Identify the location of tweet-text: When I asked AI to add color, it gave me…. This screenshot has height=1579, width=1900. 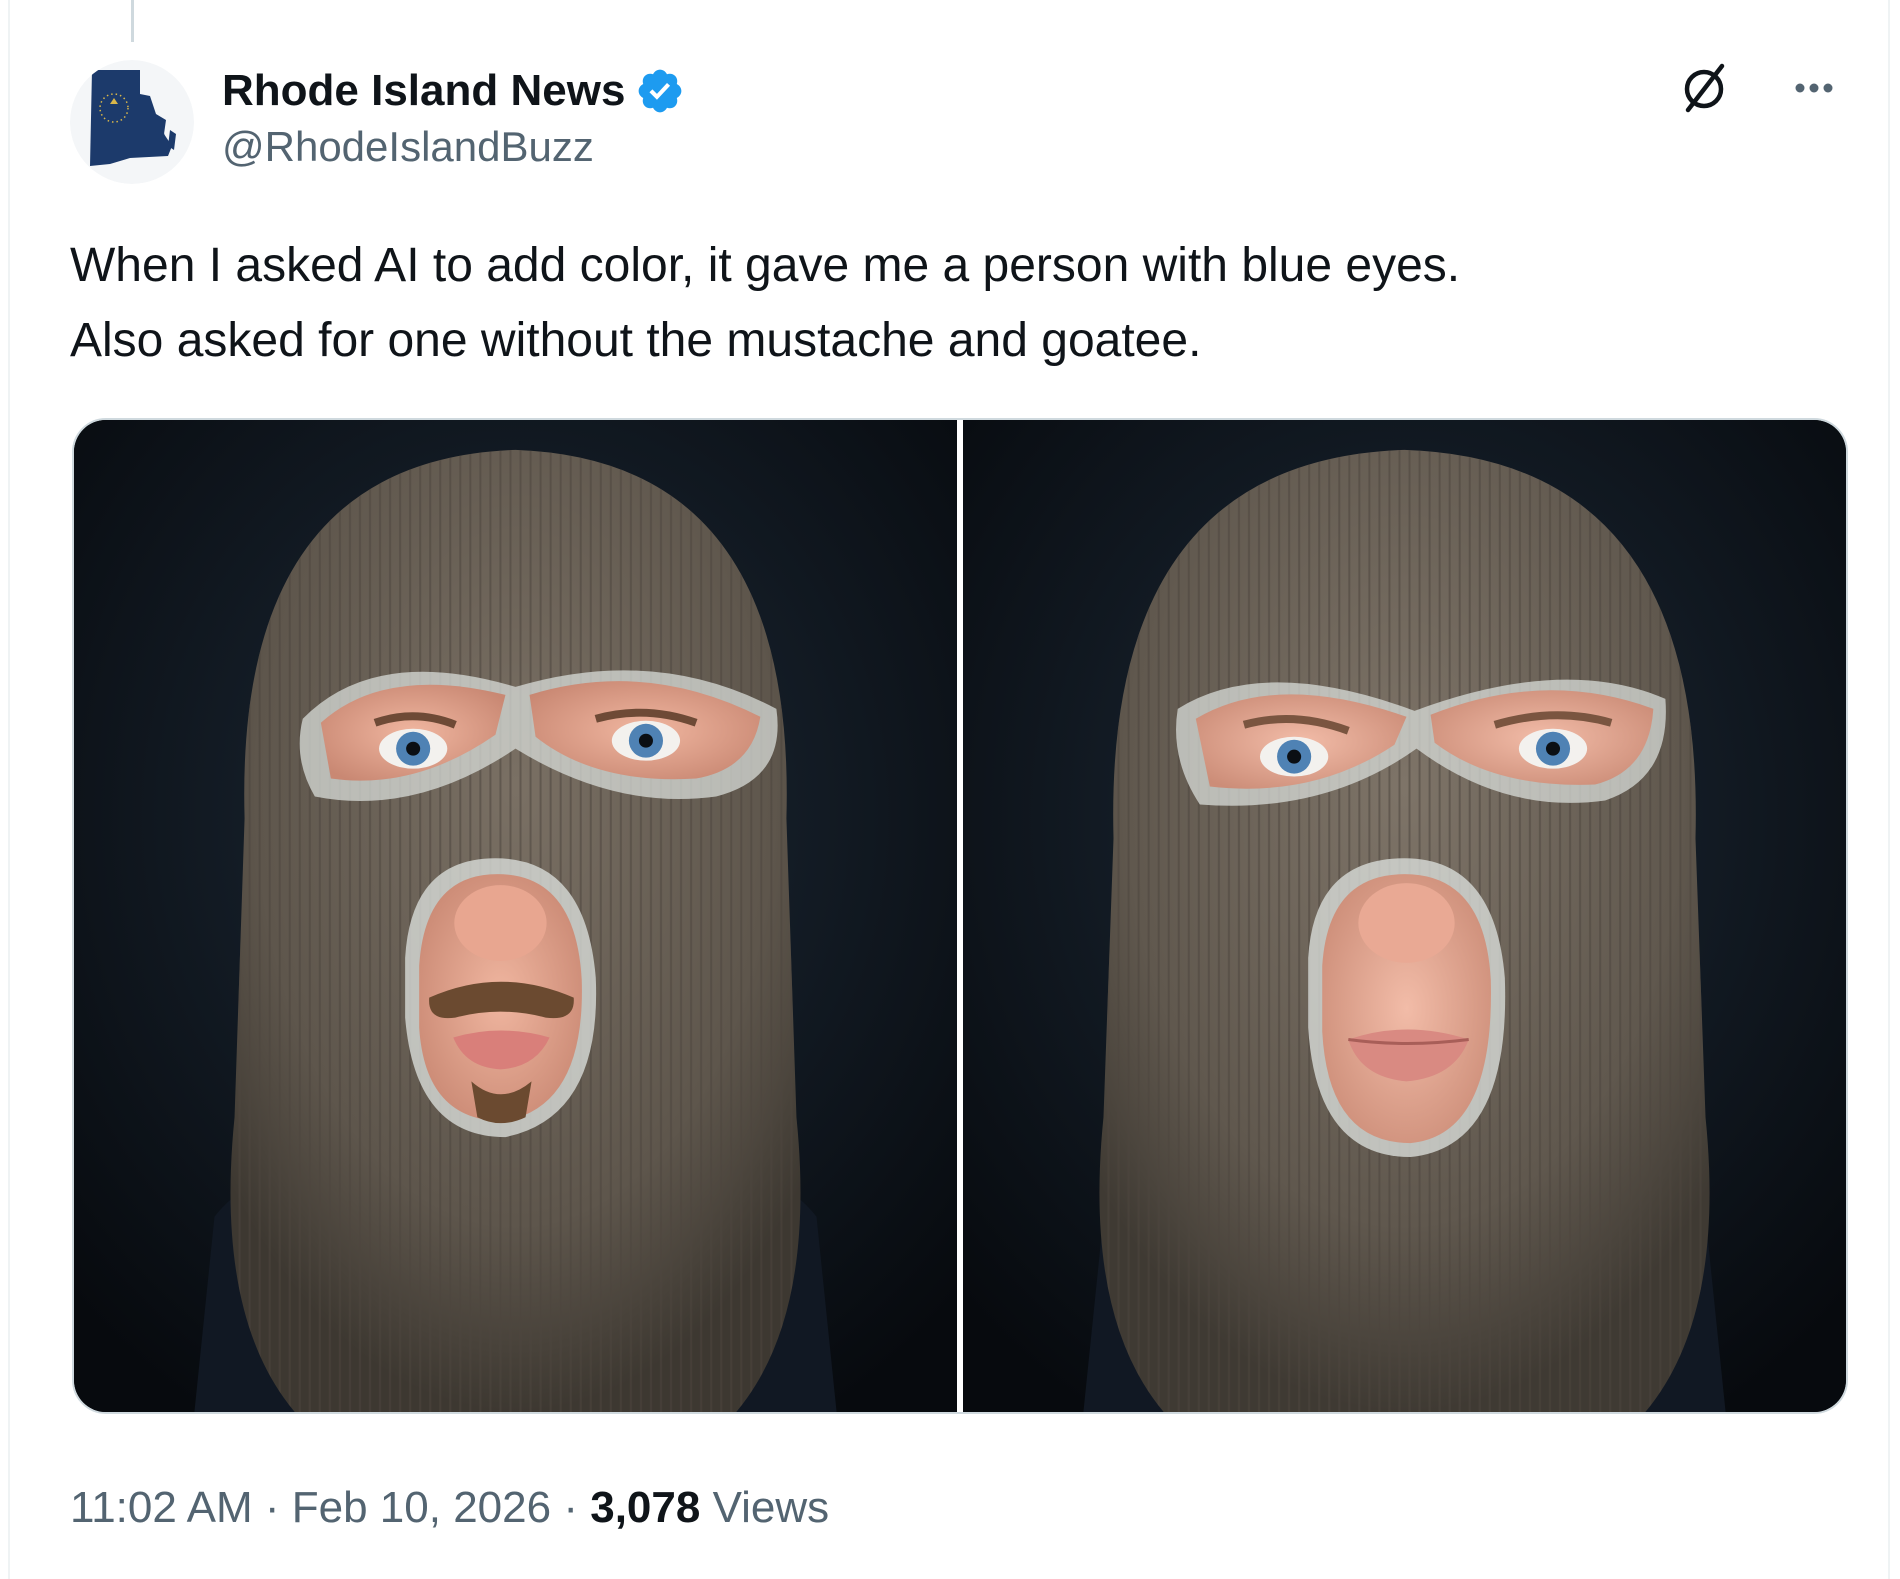
(950, 303).